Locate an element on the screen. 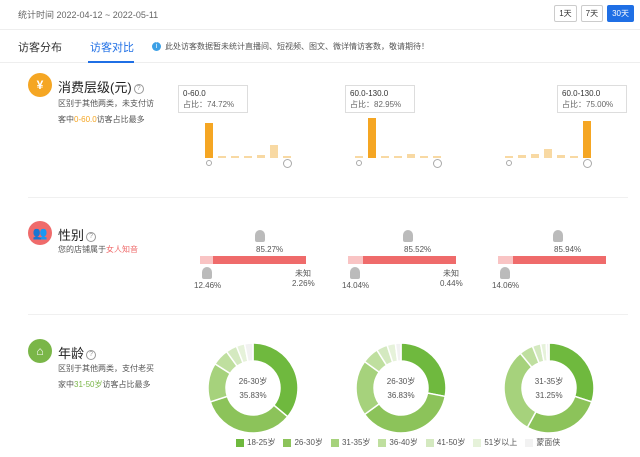 Image resolution: width=640 pixels, height=457 pixels. legend-item: 蒙面侠 is located at coordinates (542, 442).